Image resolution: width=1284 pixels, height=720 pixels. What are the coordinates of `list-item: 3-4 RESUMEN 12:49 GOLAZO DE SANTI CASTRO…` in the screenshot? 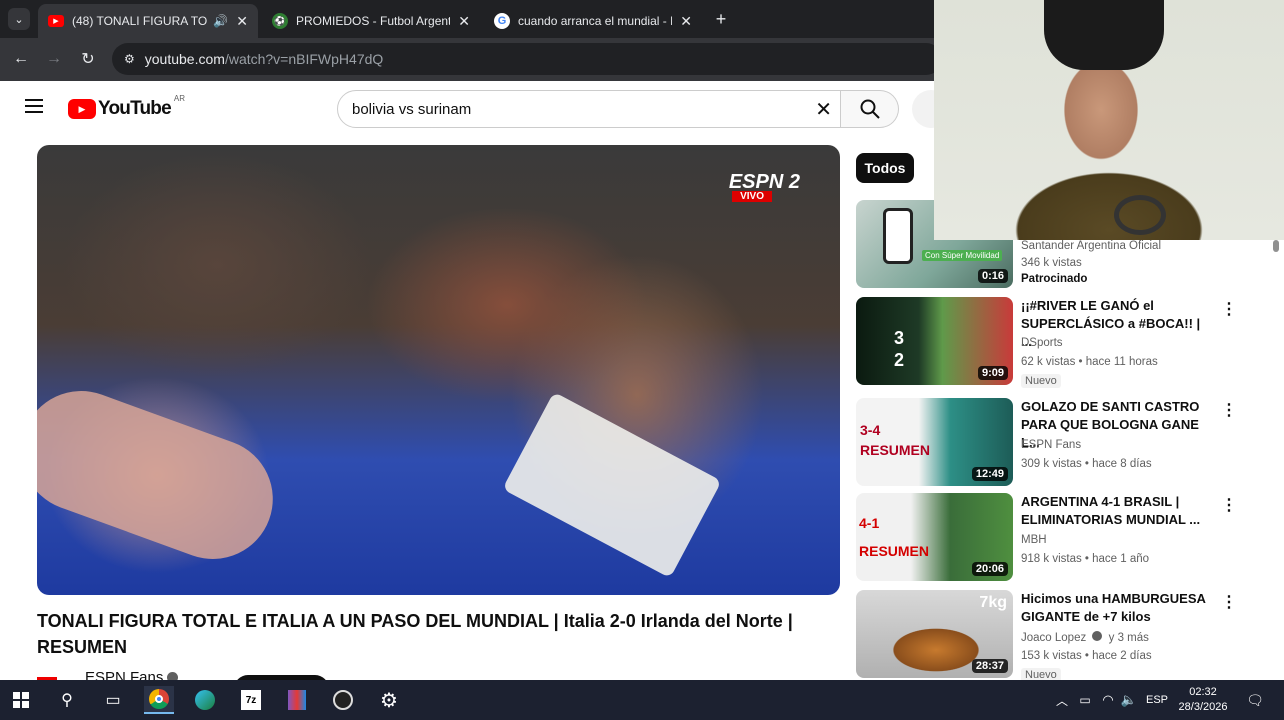 It's located at (1046, 443).